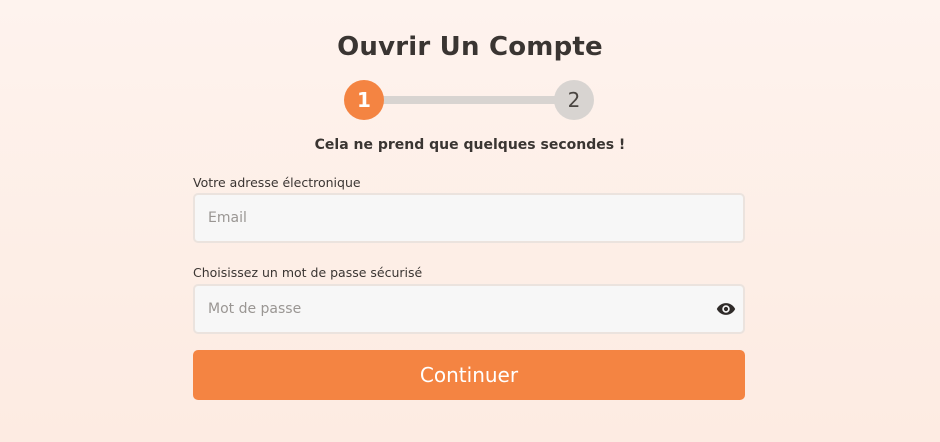  What do you see at coordinates (308, 272) in the screenshot?
I see `password-label: Choisissez un mot de passe sécurisé` at bounding box center [308, 272].